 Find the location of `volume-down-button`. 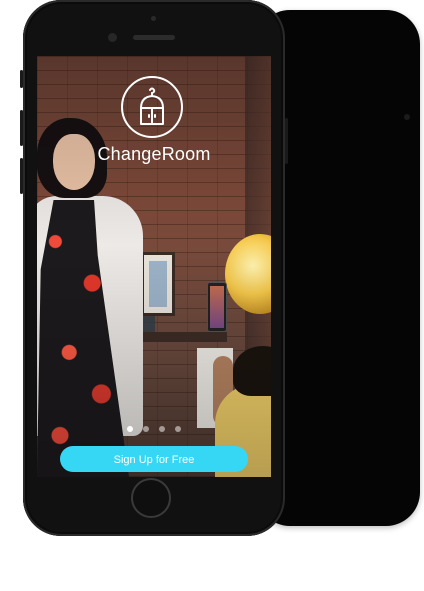

volume-down-button is located at coordinates (21, 176).